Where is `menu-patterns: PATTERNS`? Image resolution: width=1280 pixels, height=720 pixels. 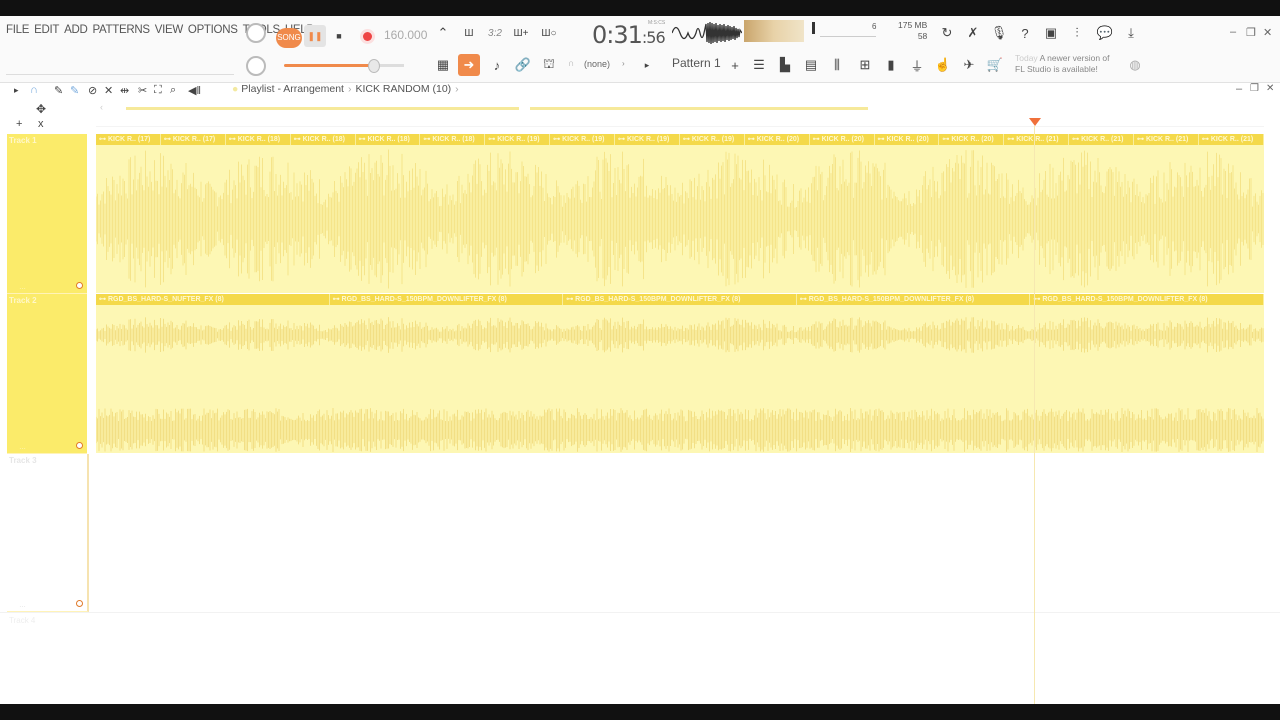
menu-patterns: PATTERNS is located at coordinates (121, 30).